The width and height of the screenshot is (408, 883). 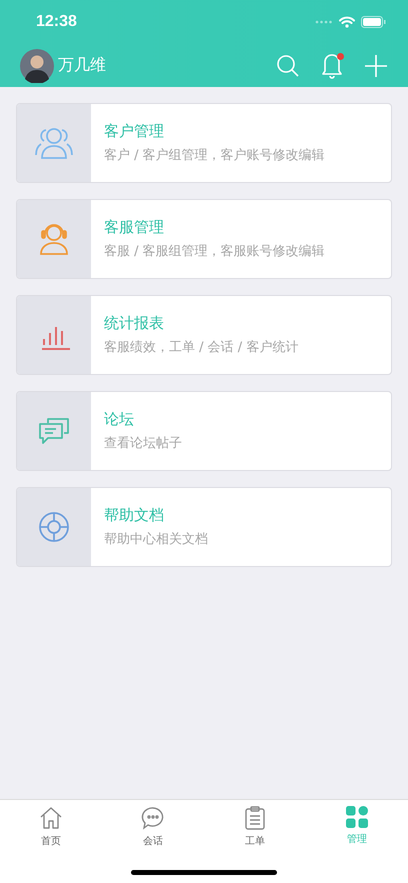 I want to click on tab: 工单, so click(x=255, y=827).